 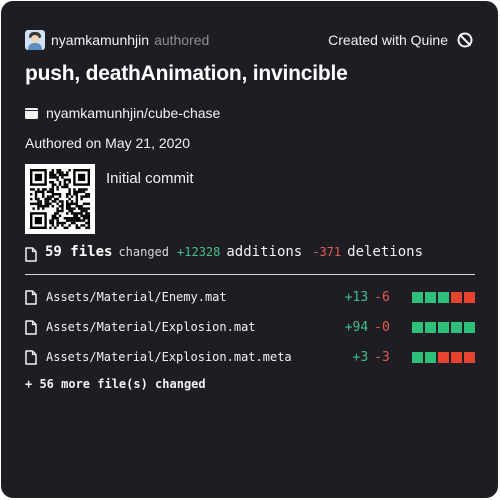 What do you see at coordinates (100, 40) in the screenshot?
I see `author-username: nyamkamunhjin` at bounding box center [100, 40].